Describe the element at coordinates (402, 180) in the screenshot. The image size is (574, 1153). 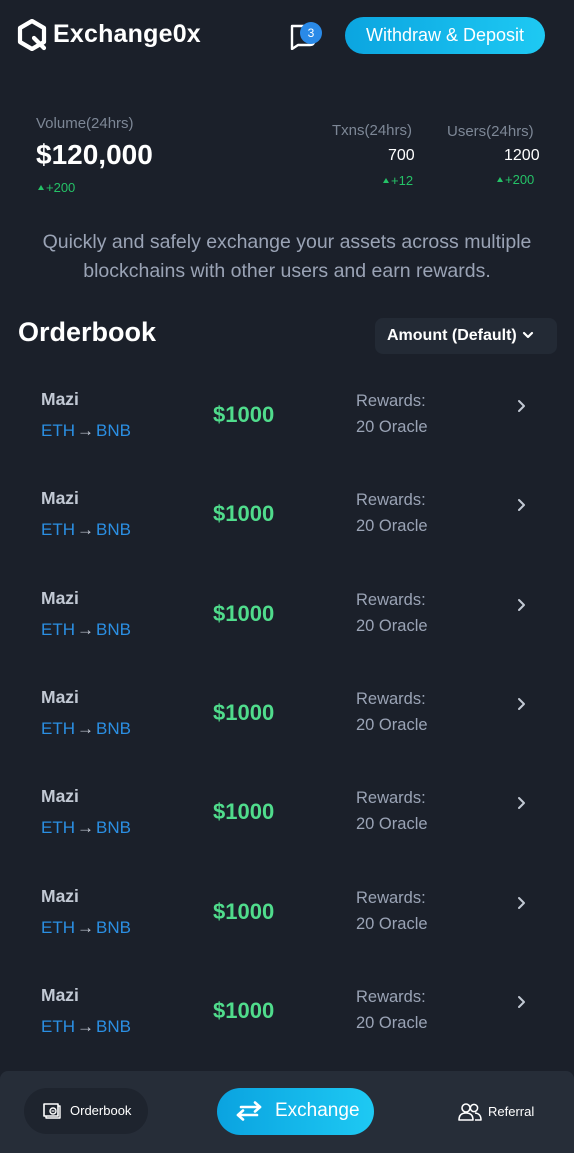
I see `txns-delta-value: +12` at that location.